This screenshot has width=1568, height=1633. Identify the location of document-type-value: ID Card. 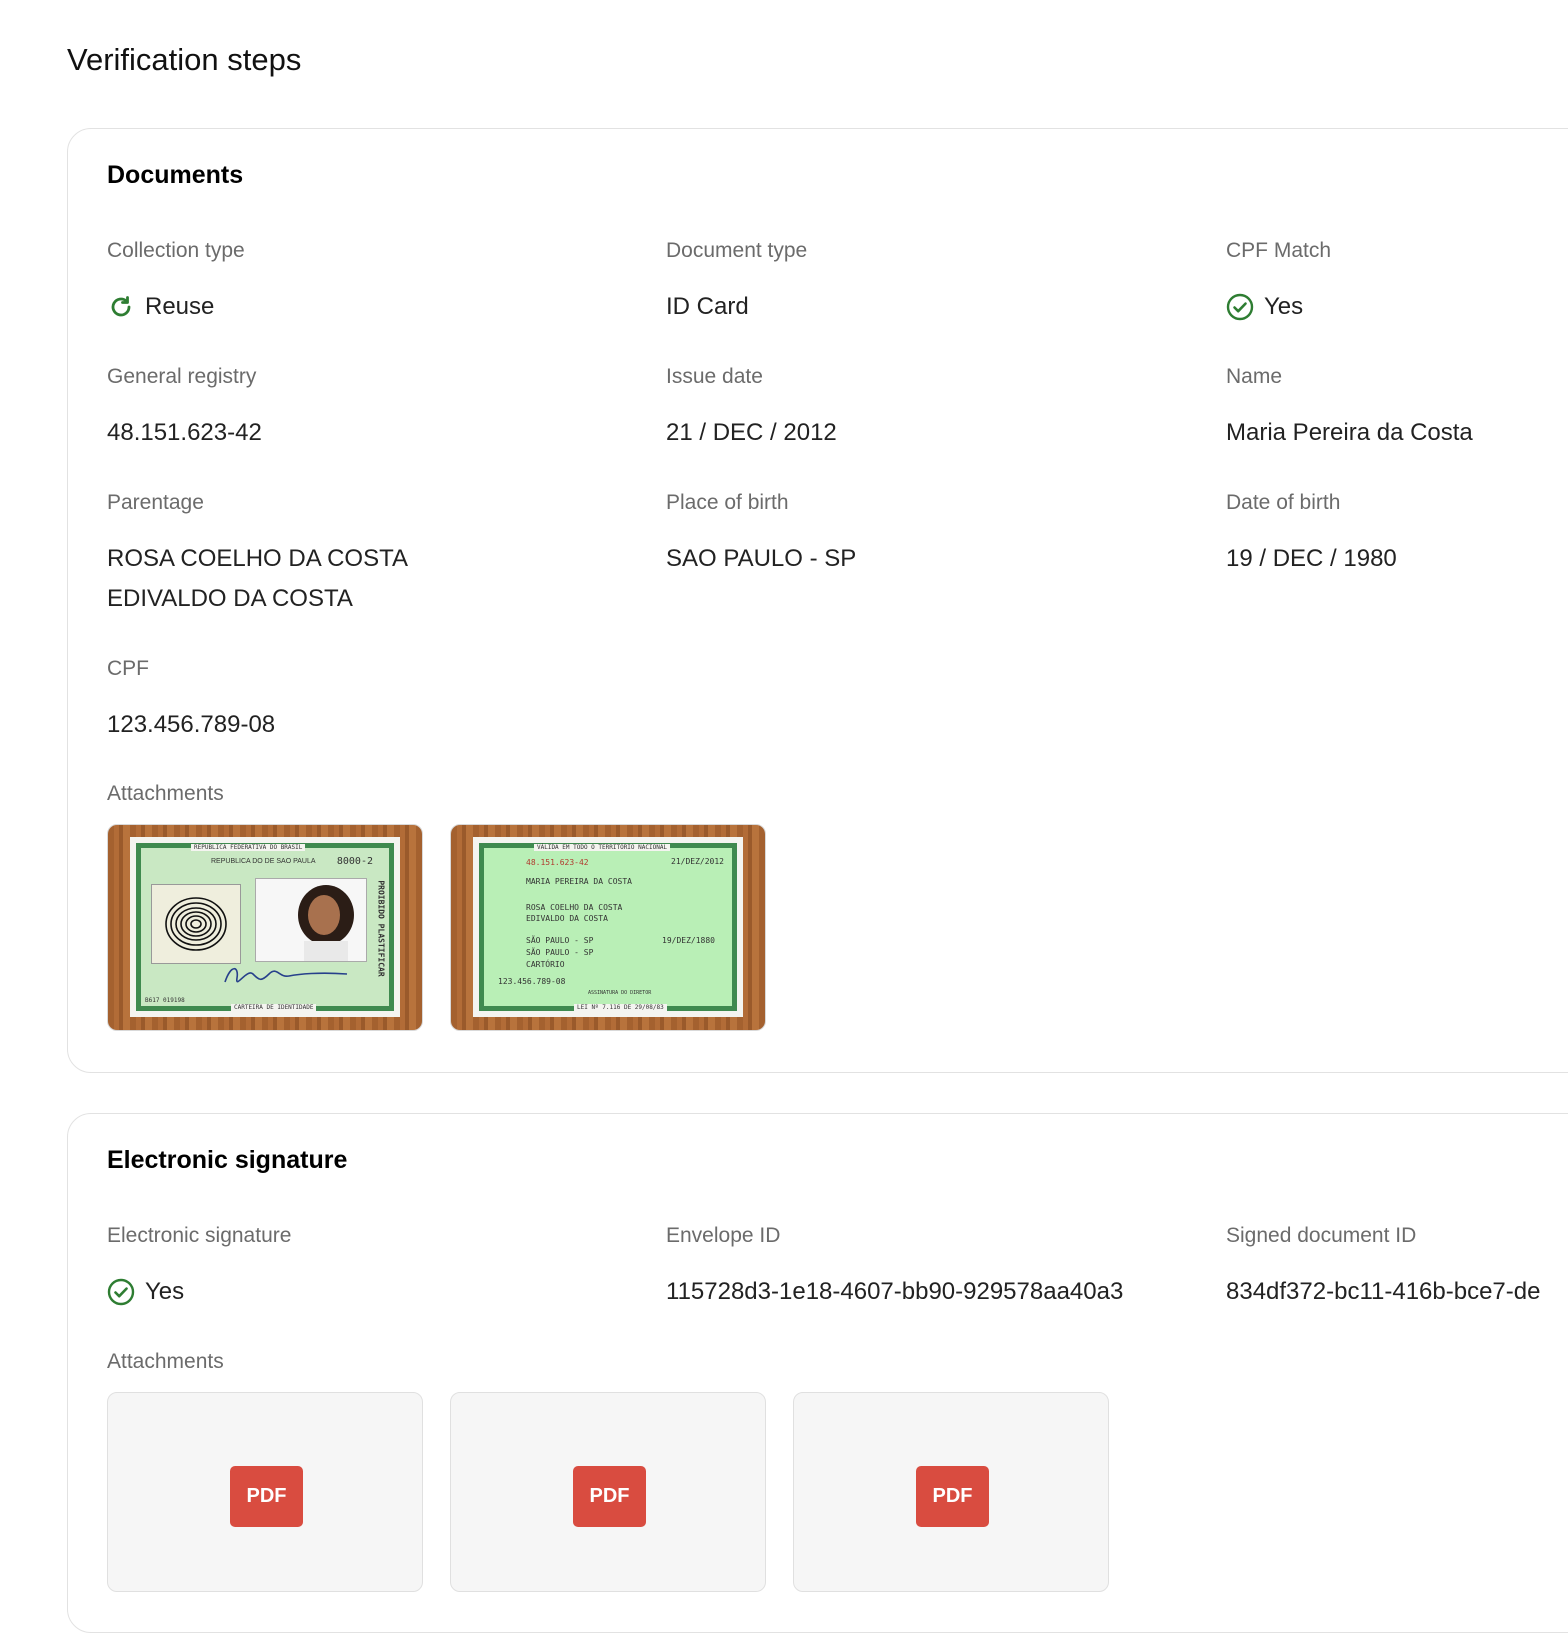
(707, 306).